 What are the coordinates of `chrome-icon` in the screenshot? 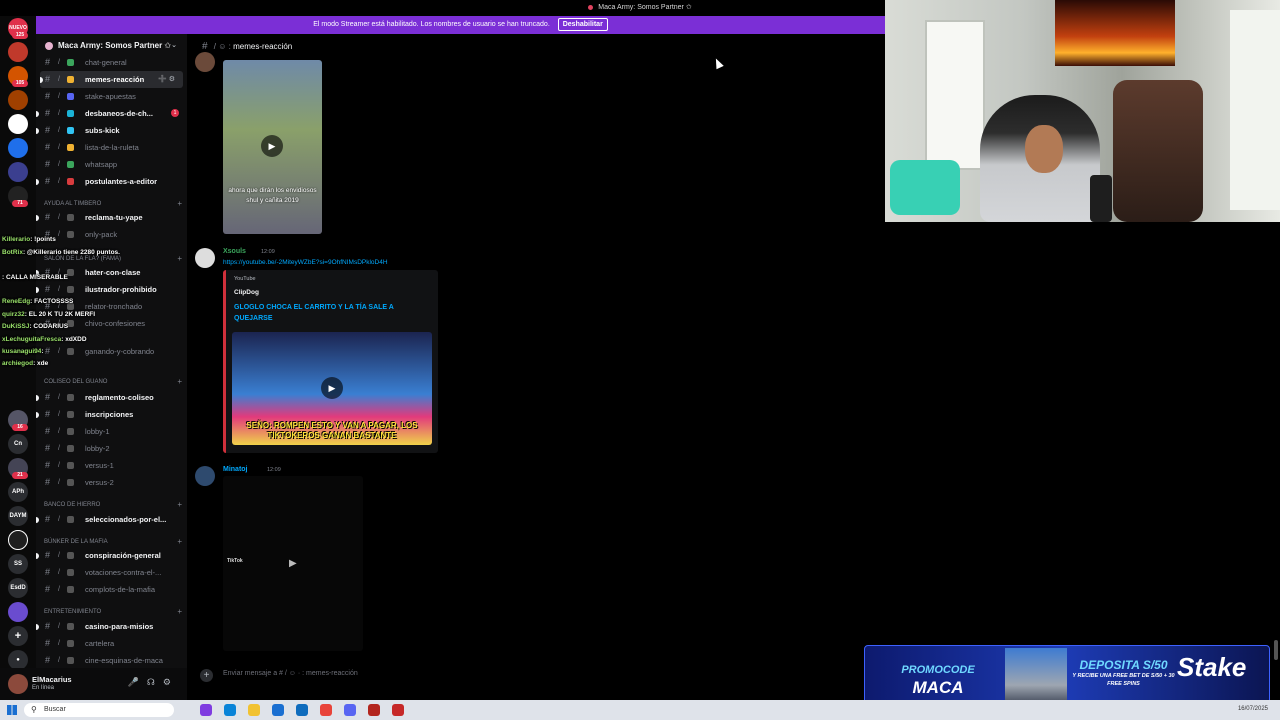 It's located at (326, 710).